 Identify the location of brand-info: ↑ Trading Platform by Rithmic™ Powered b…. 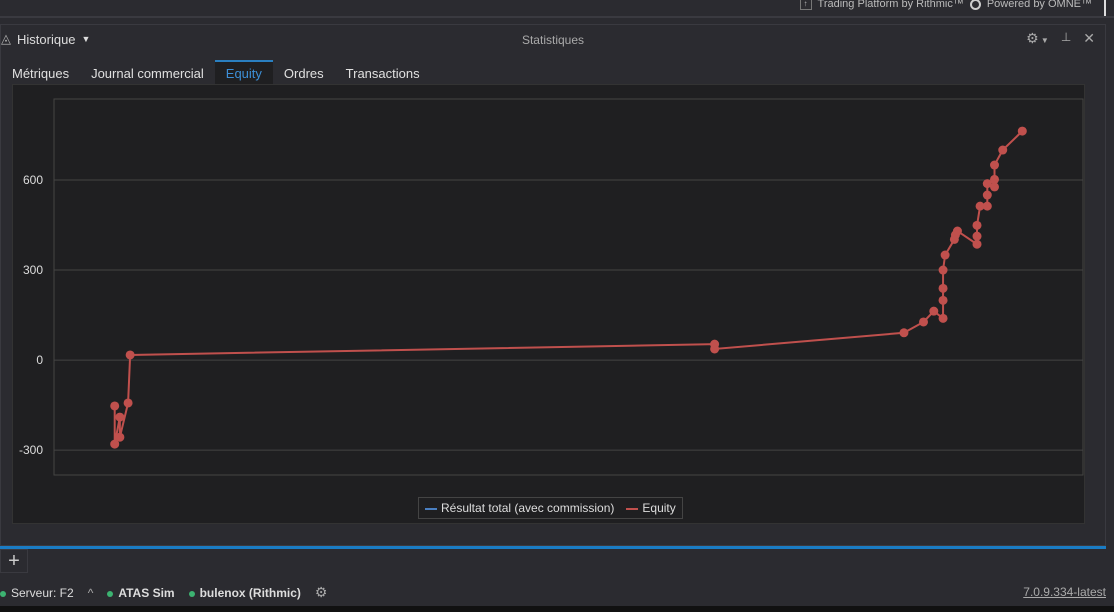
(945, 5).